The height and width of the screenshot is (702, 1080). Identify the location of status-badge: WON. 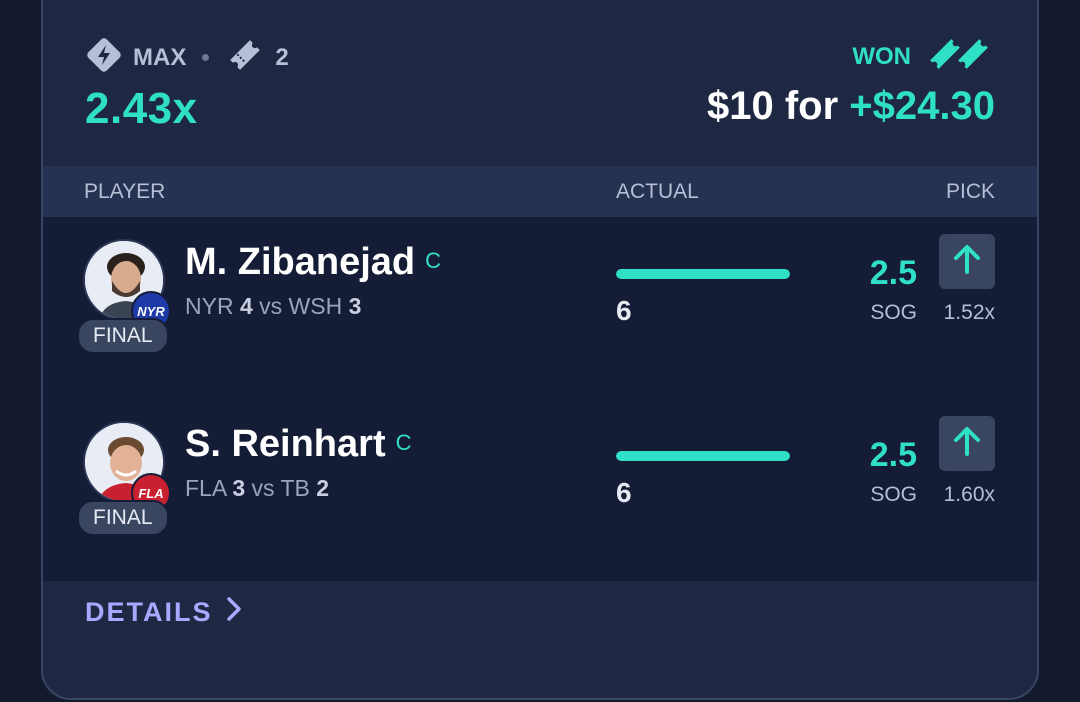
(881, 56).